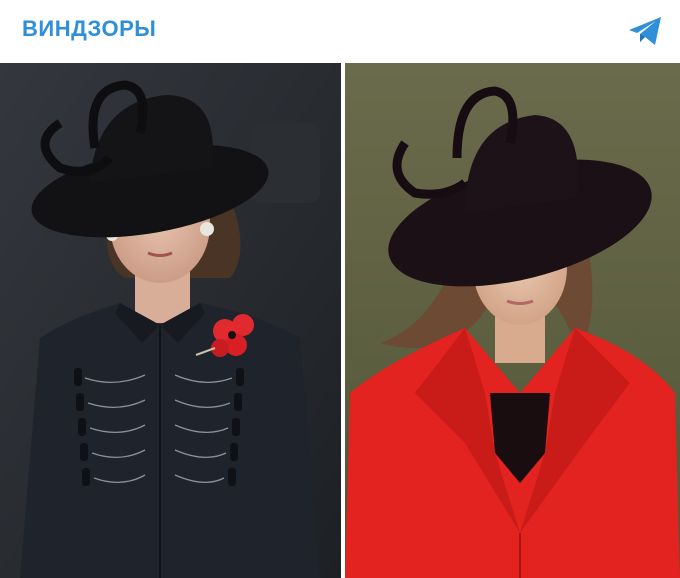 The height and width of the screenshot is (578, 680). What do you see at coordinates (89, 29) in the screenshot?
I see `channel-title: ВИНДЗОРЫ` at bounding box center [89, 29].